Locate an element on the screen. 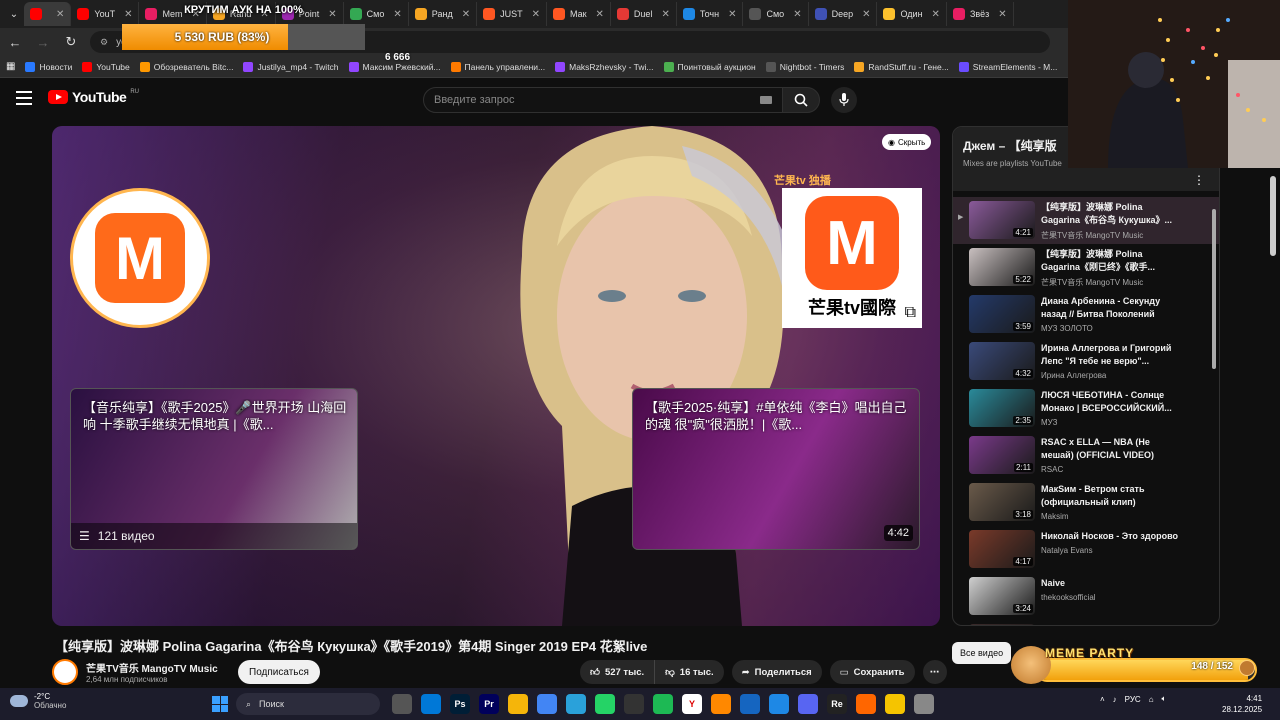 This screenshot has height=720, width=1280. more-actions-button: ⋯ is located at coordinates (934, 672).